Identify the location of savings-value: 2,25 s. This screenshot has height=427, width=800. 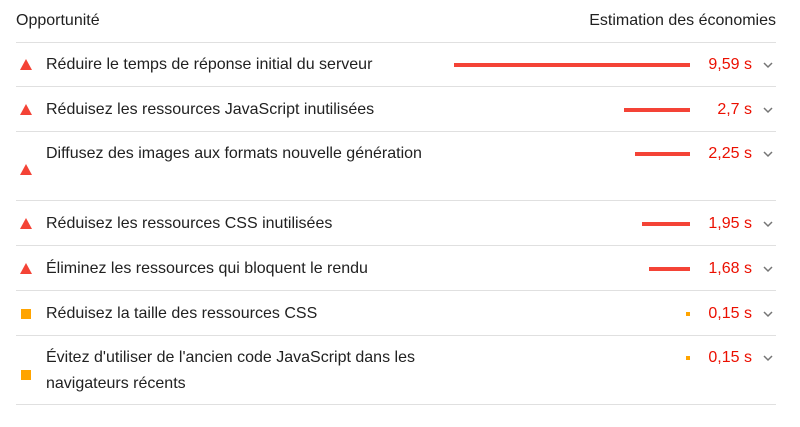
(730, 153).